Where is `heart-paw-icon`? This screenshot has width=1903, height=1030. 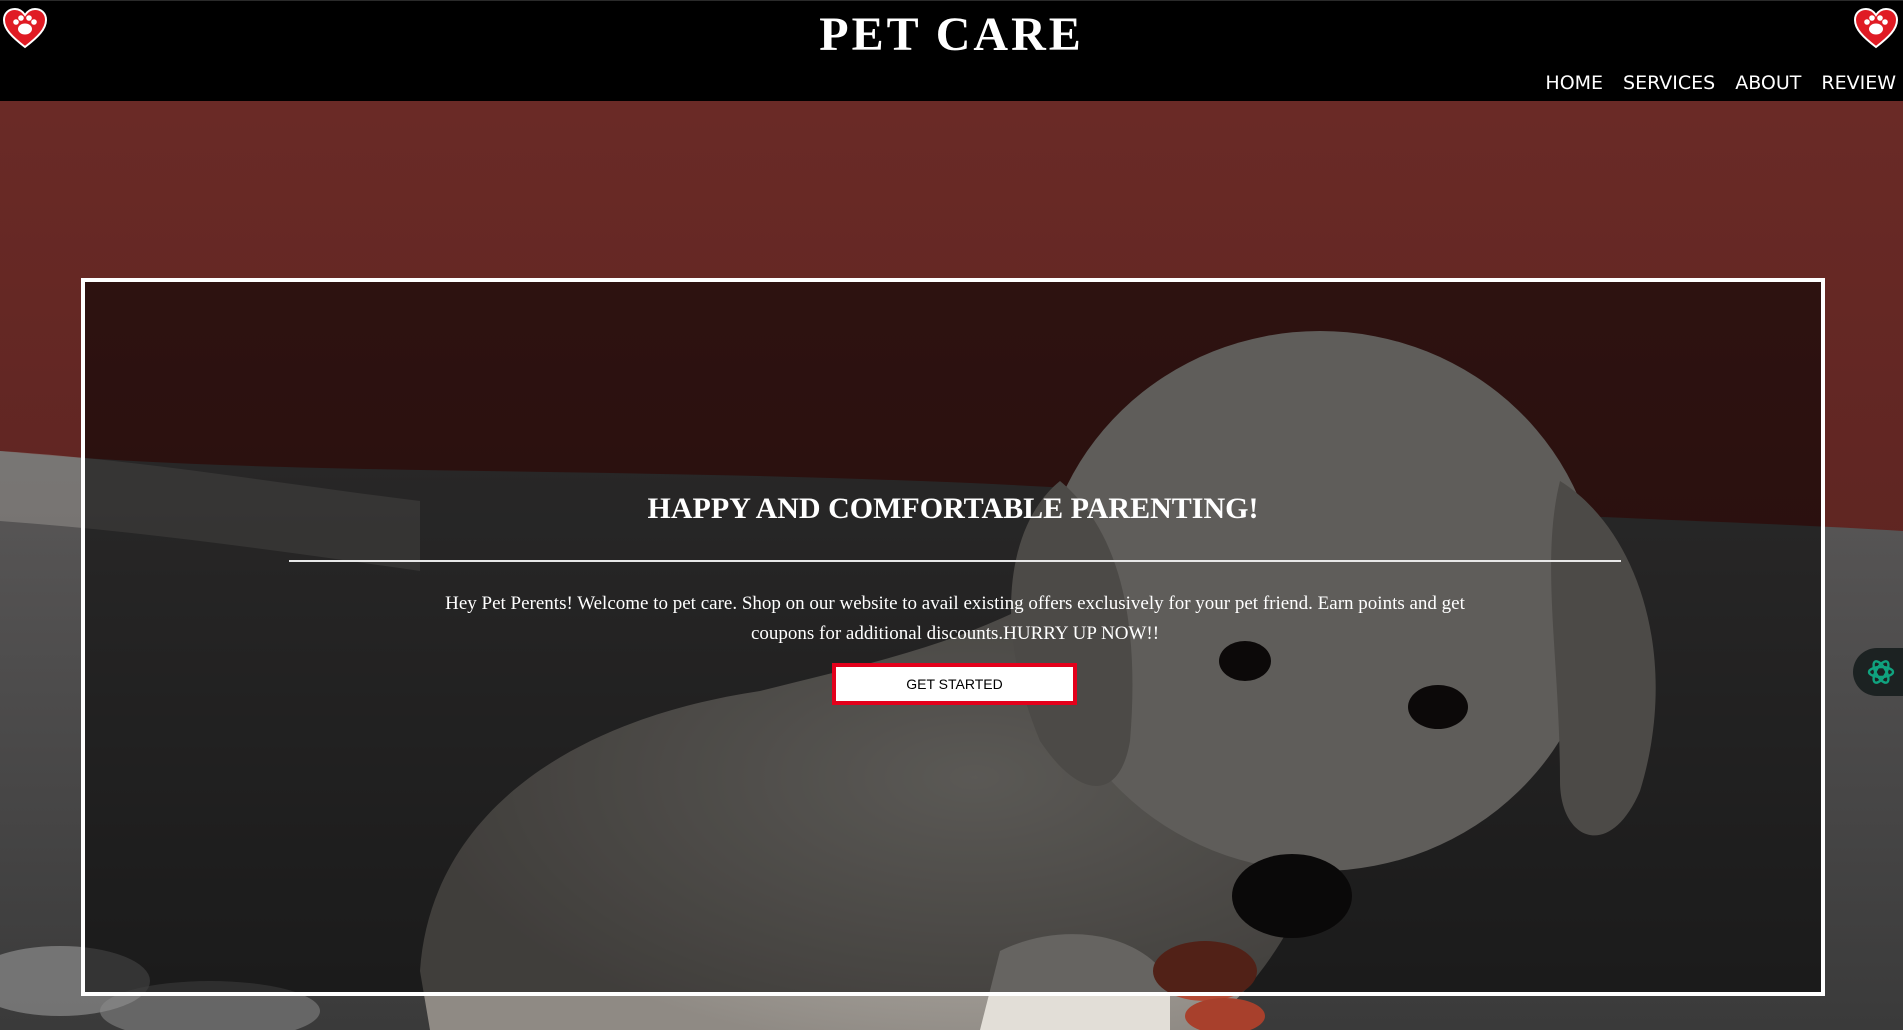
heart-paw-icon is located at coordinates (1876, 28).